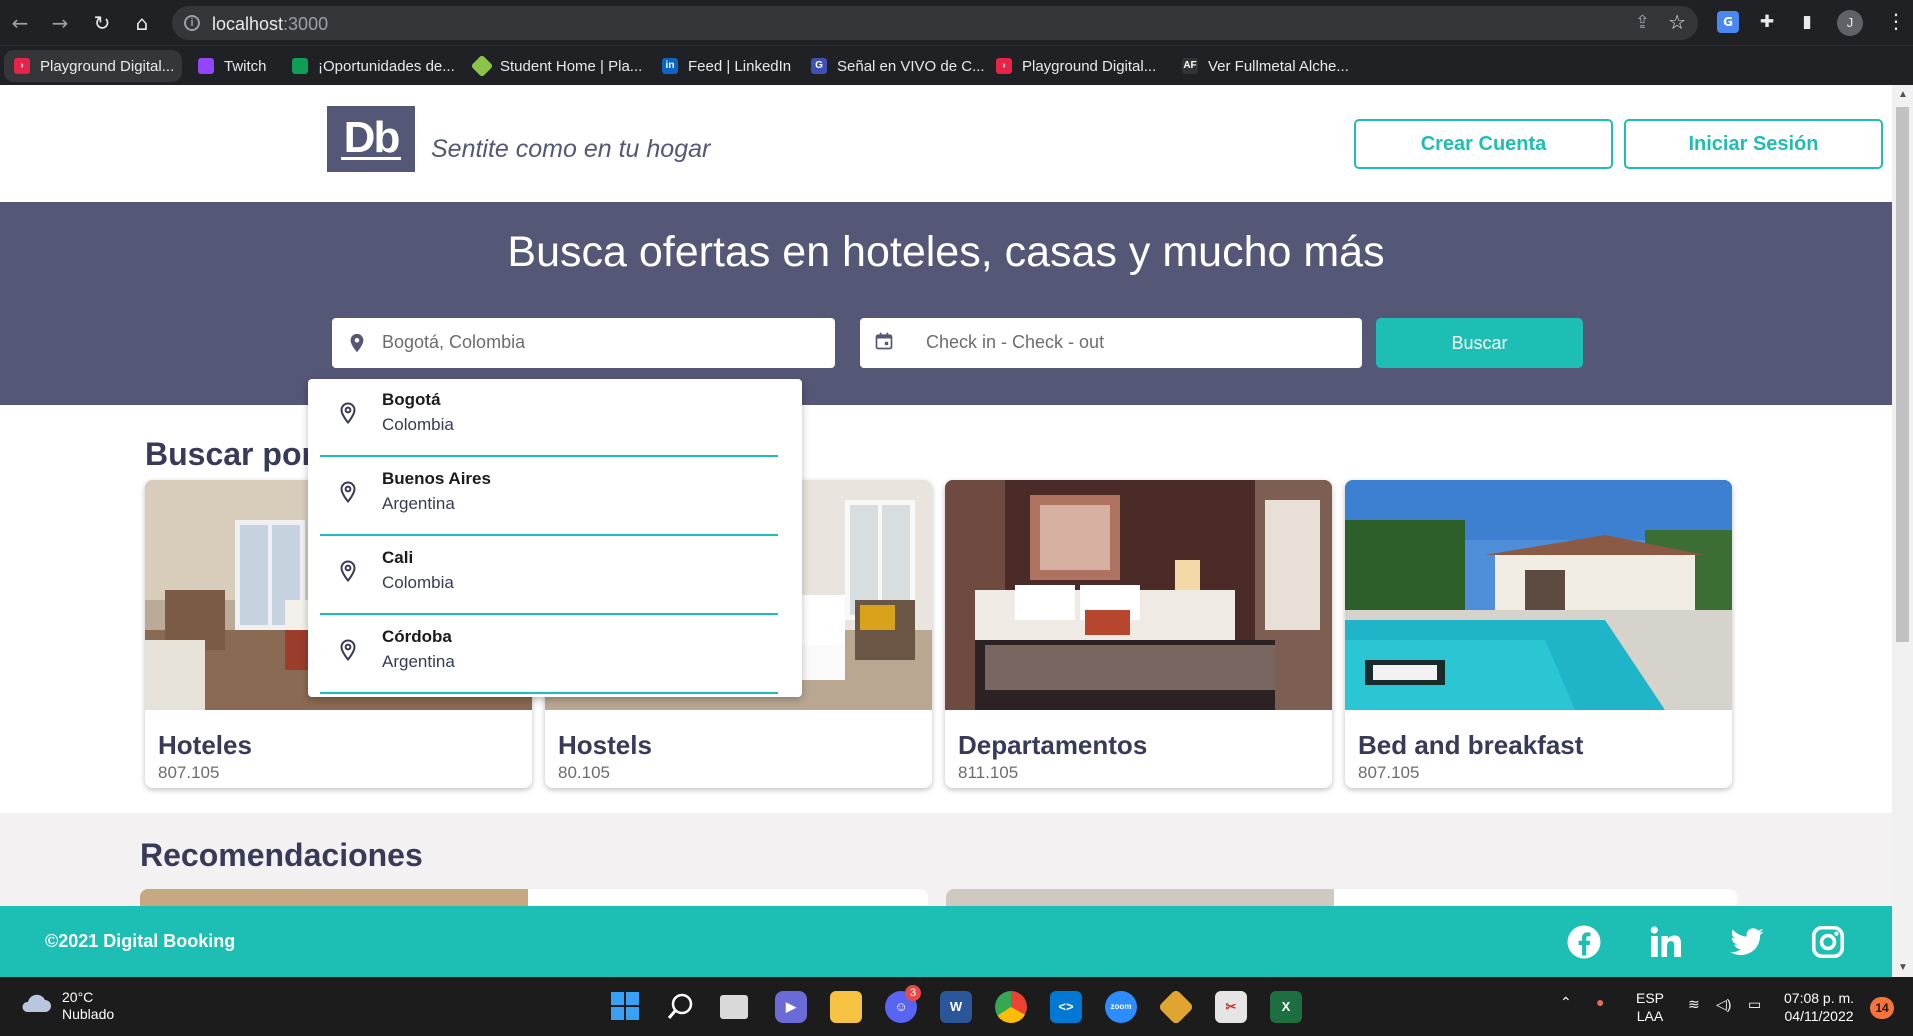  Describe the element at coordinates (270, 24) in the screenshot. I see `url-text: localhost:3000` at that location.